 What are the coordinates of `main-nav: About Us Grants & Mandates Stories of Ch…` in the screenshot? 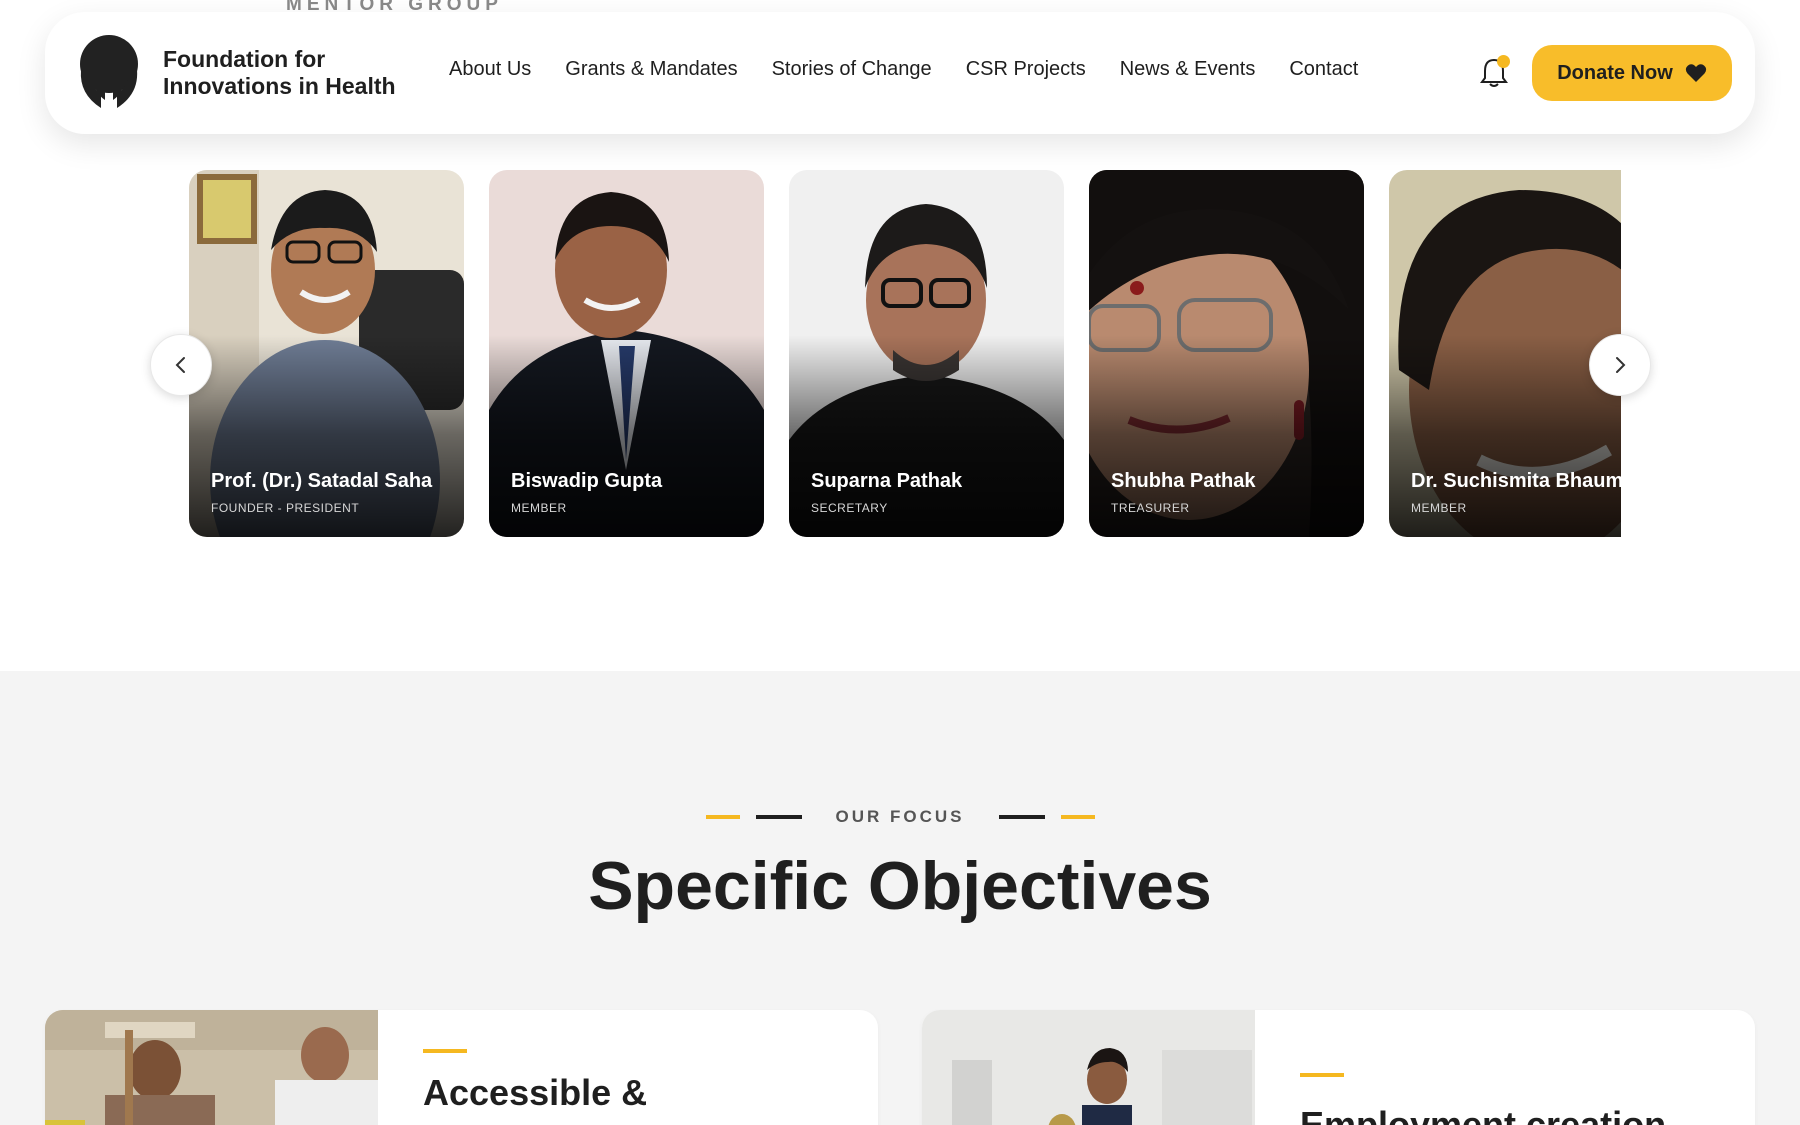 It's located at (920, 69).